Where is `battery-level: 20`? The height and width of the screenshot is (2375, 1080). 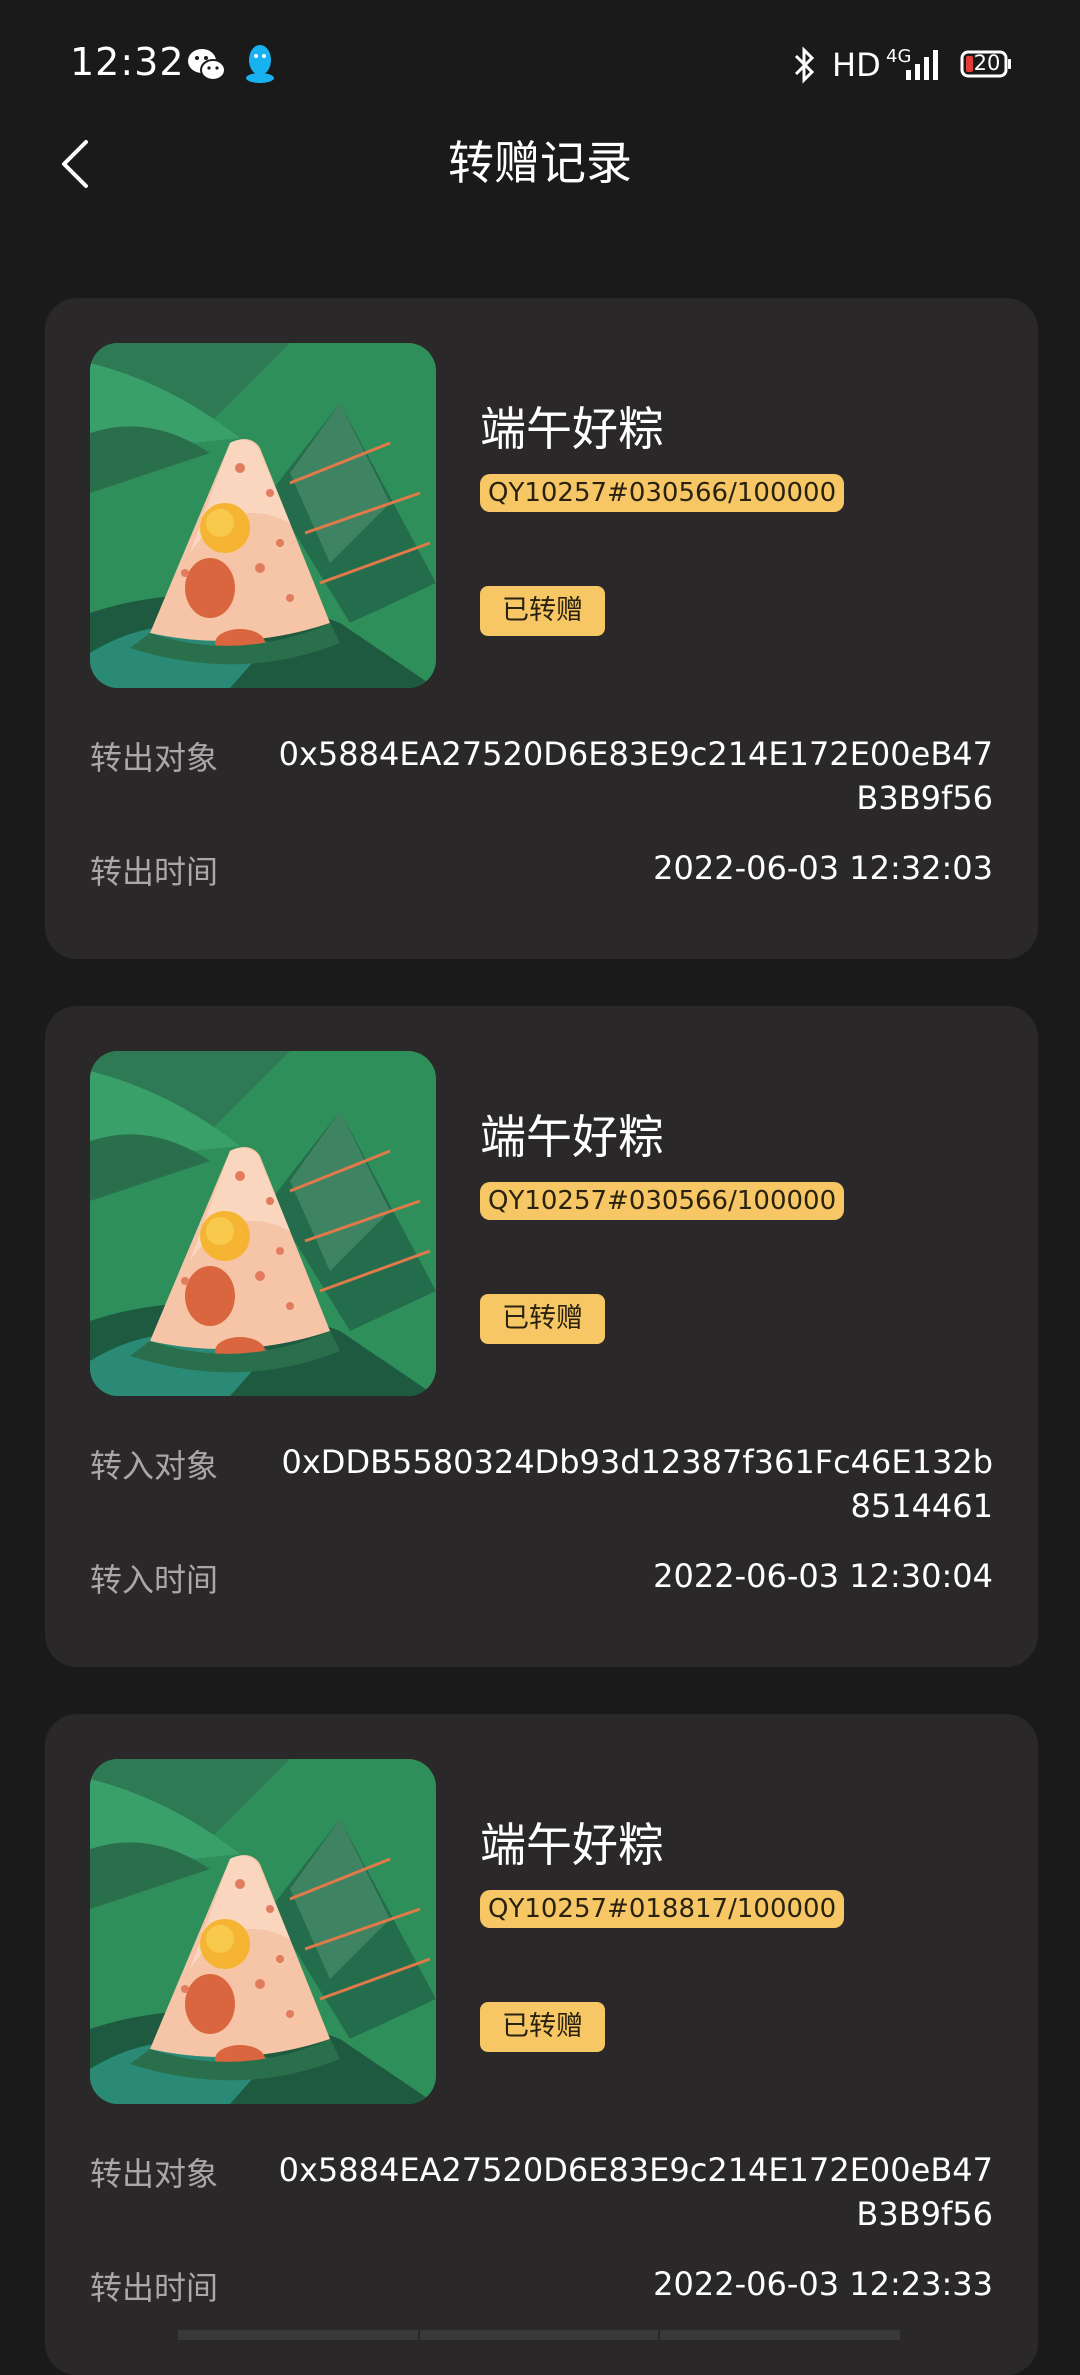 battery-level: 20 is located at coordinates (987, 63).